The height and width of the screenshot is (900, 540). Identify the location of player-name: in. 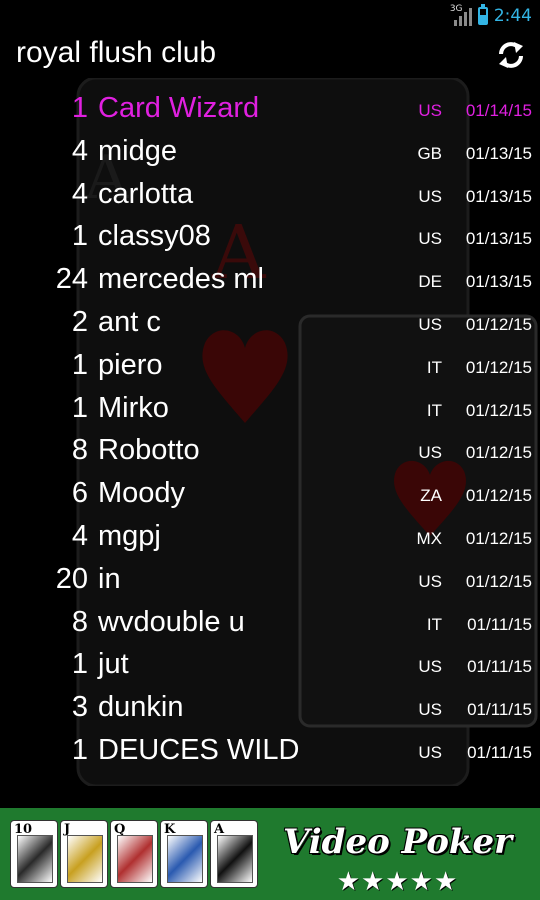
(109, 578).